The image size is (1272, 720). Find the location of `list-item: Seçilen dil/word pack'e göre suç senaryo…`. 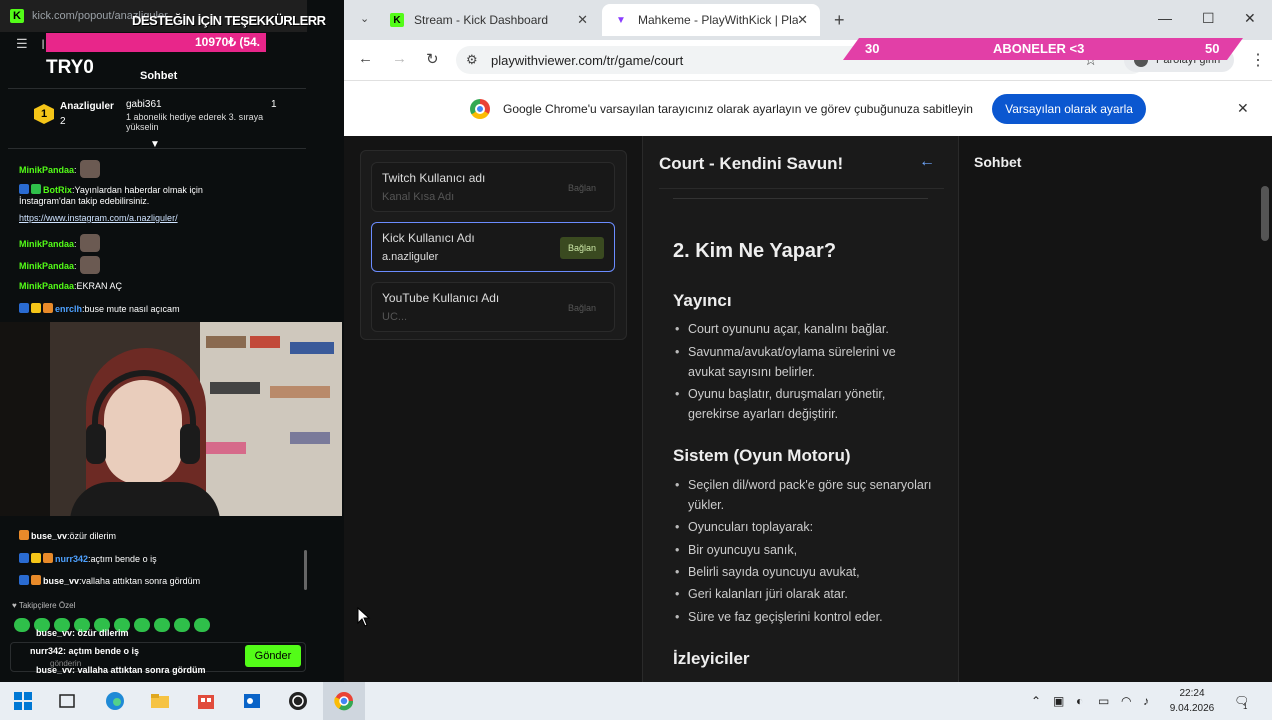

list-item: Seçilen dil/word pack'e göre suç senaryo… is located at coordinates (804, 495).